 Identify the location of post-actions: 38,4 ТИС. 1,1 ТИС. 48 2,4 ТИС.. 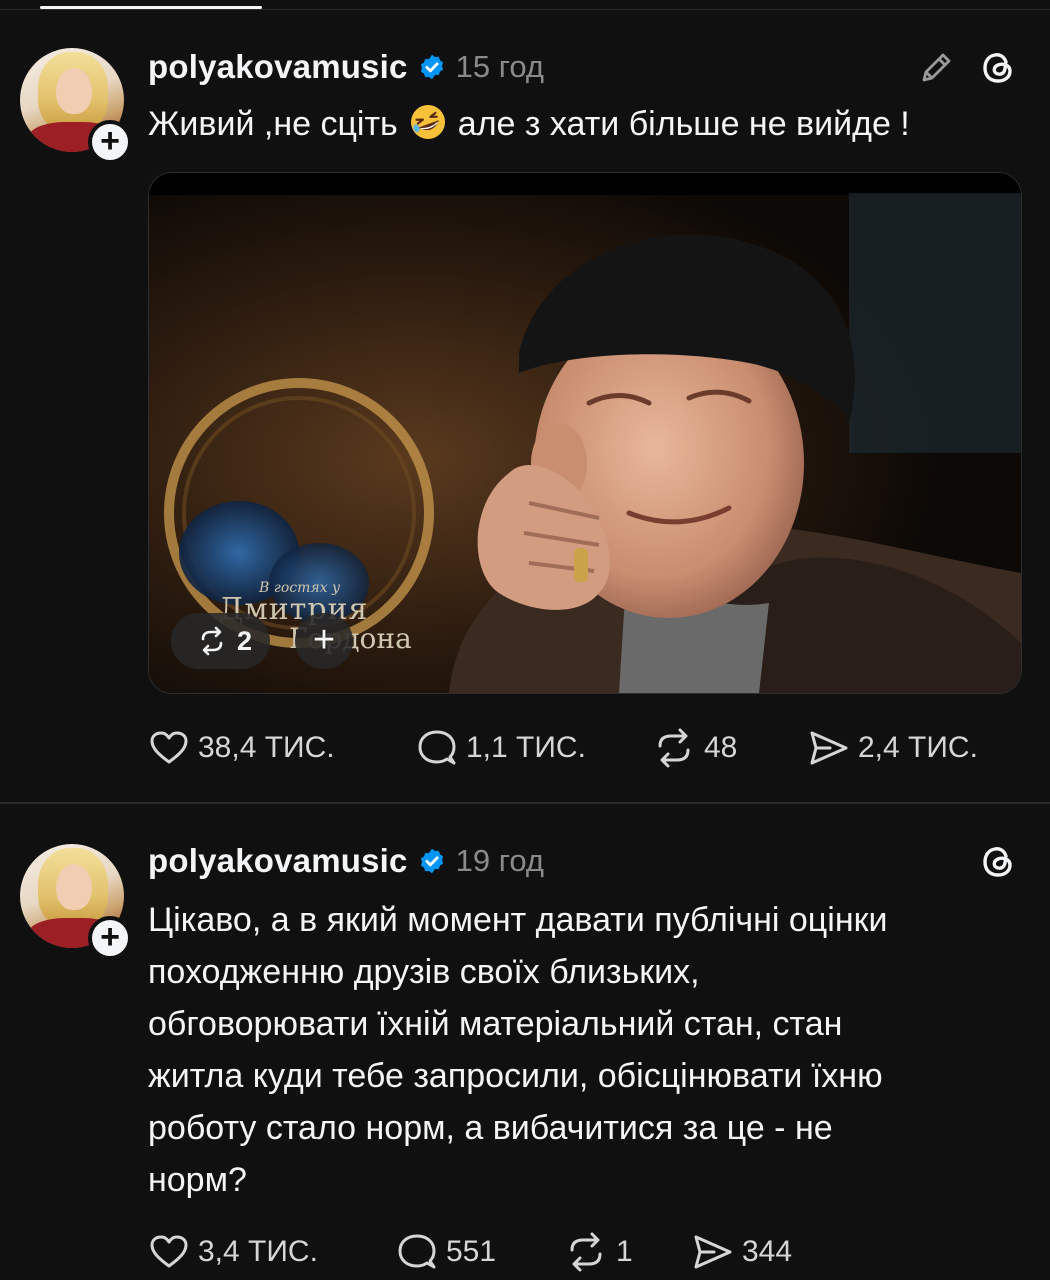
(563, 748).